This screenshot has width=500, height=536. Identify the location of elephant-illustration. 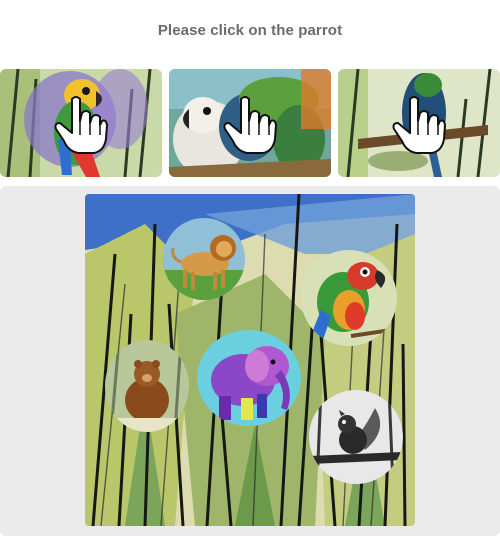
(249, 378).